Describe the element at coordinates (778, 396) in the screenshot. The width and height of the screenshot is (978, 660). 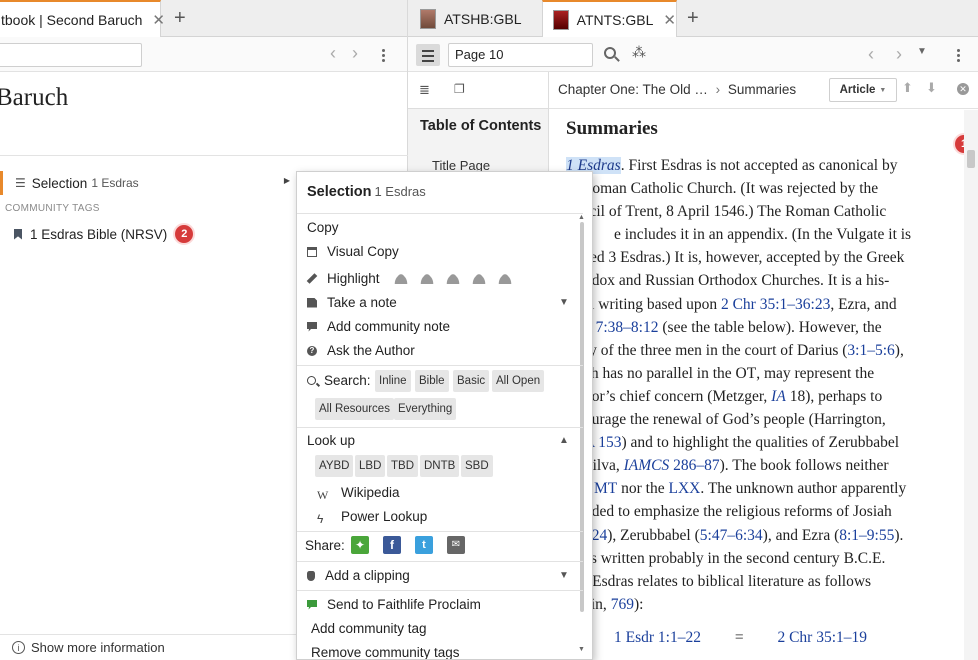
I see `bibliography-link: IA` at that location.